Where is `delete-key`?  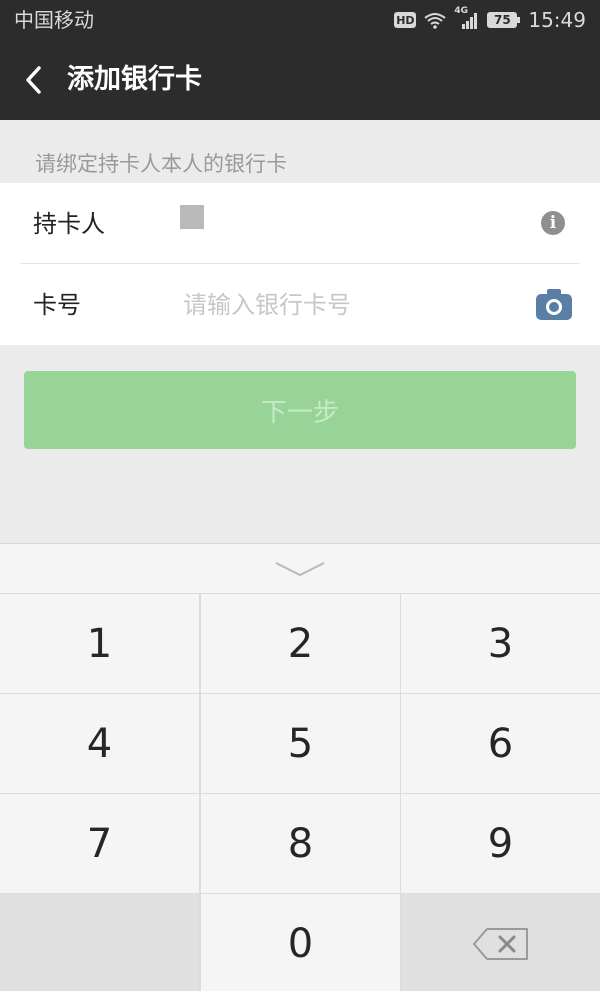
delete-key is located at coordinates (500, 942).